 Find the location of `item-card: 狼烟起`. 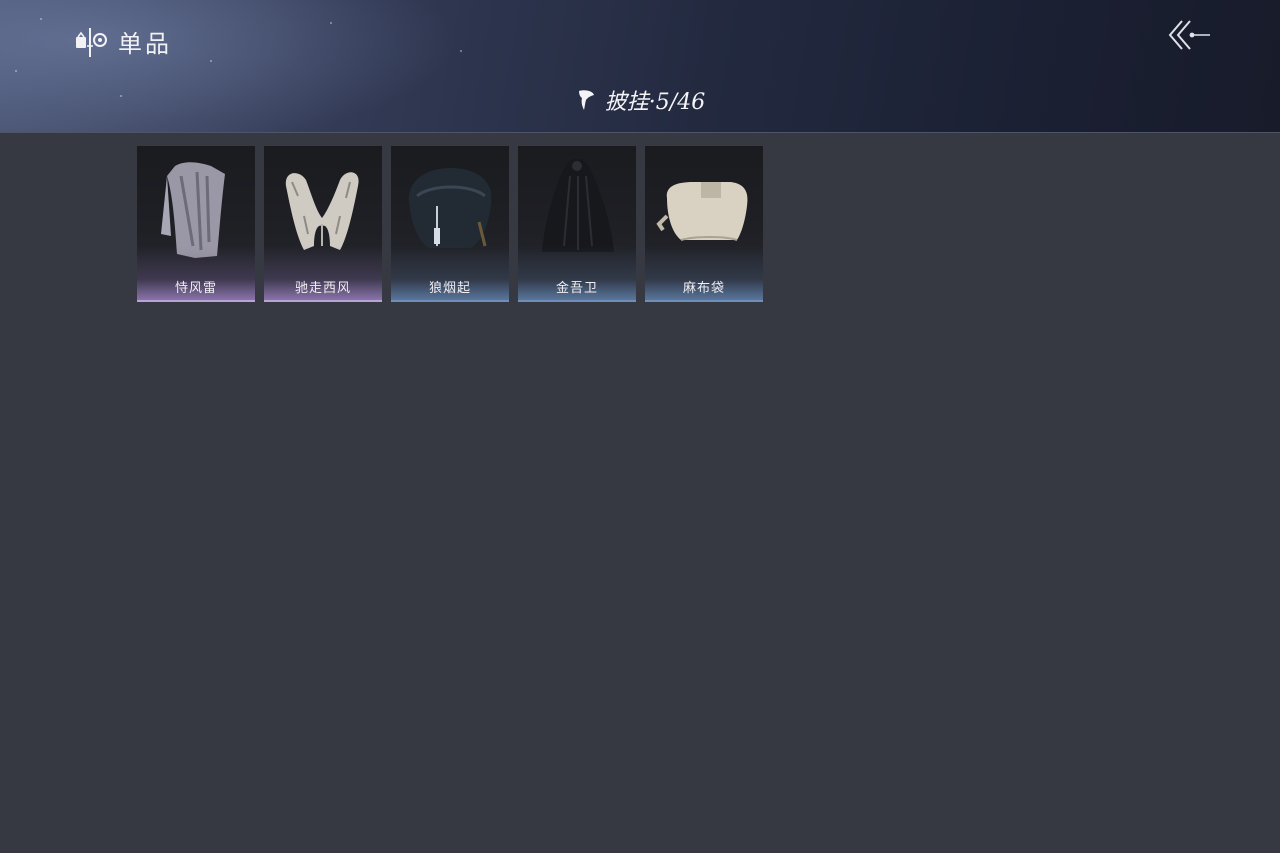

item-card: 狼烟起 is located at coordinates (450, 224).